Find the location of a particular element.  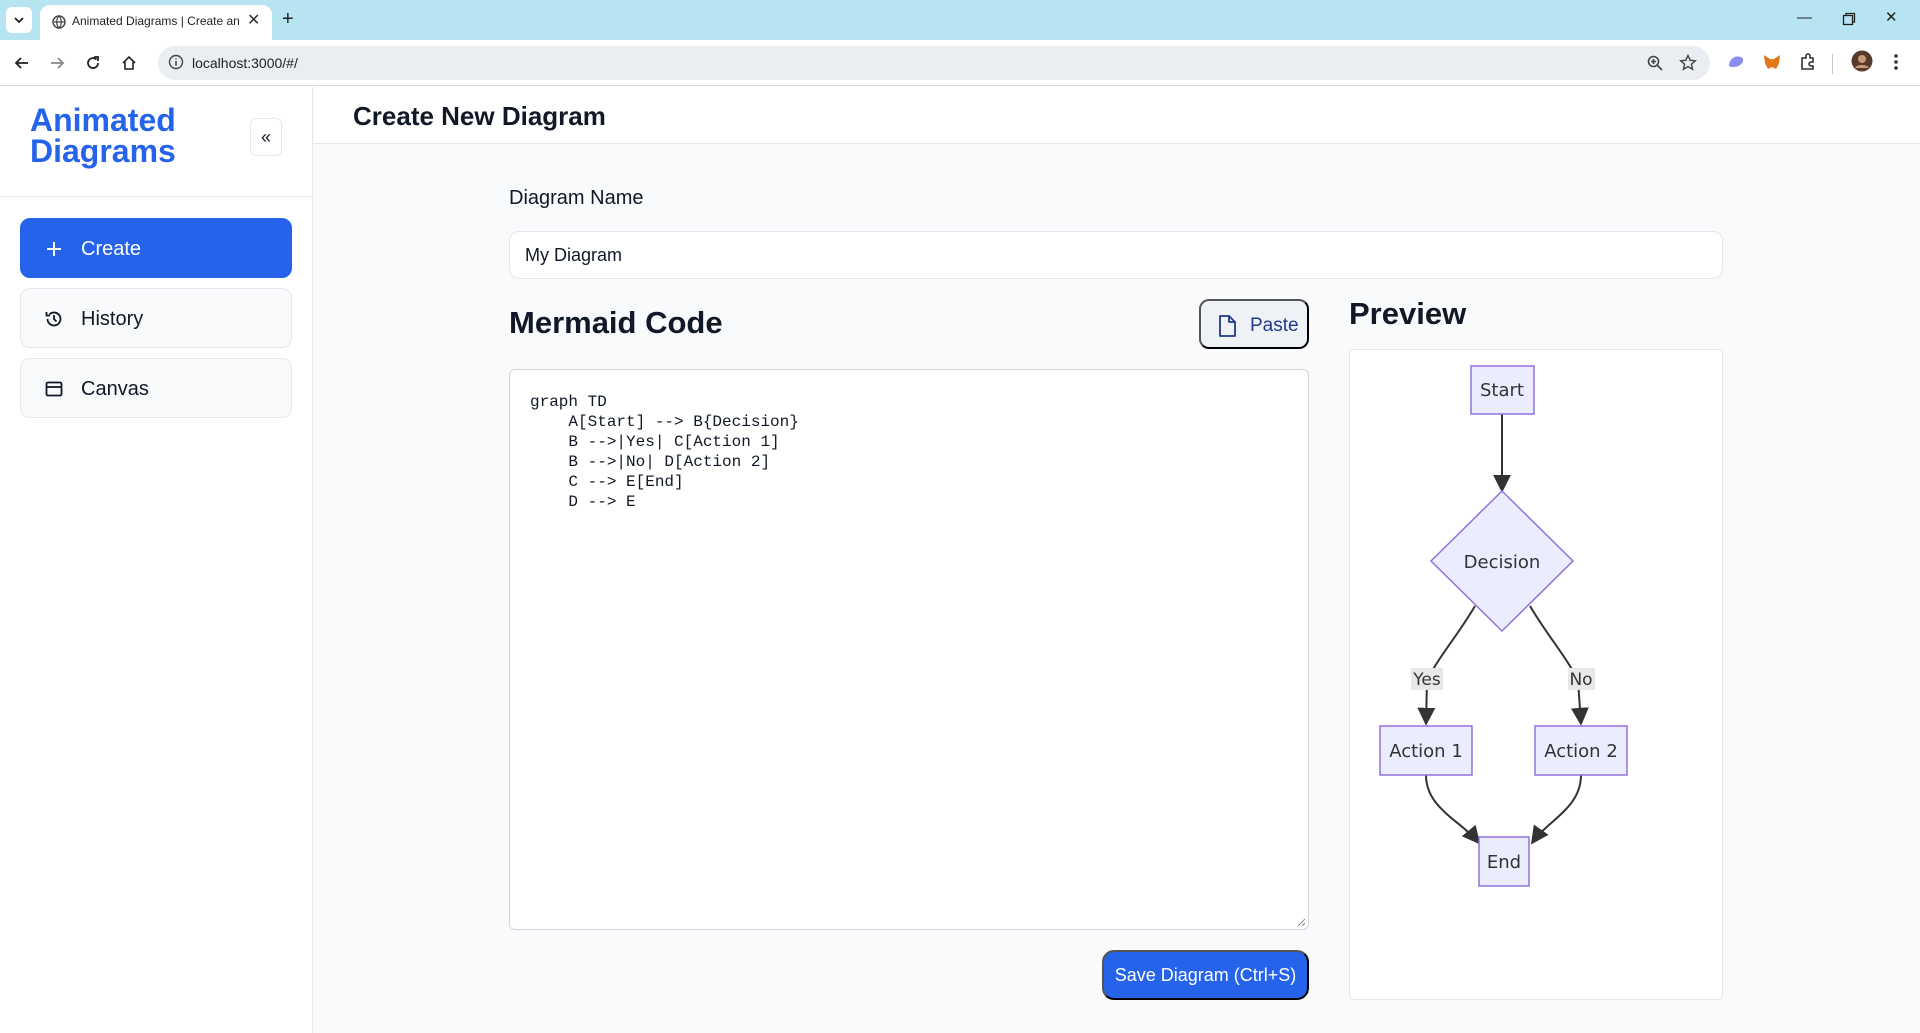

minimize-icon: — is located at coordinates (1804, 18).